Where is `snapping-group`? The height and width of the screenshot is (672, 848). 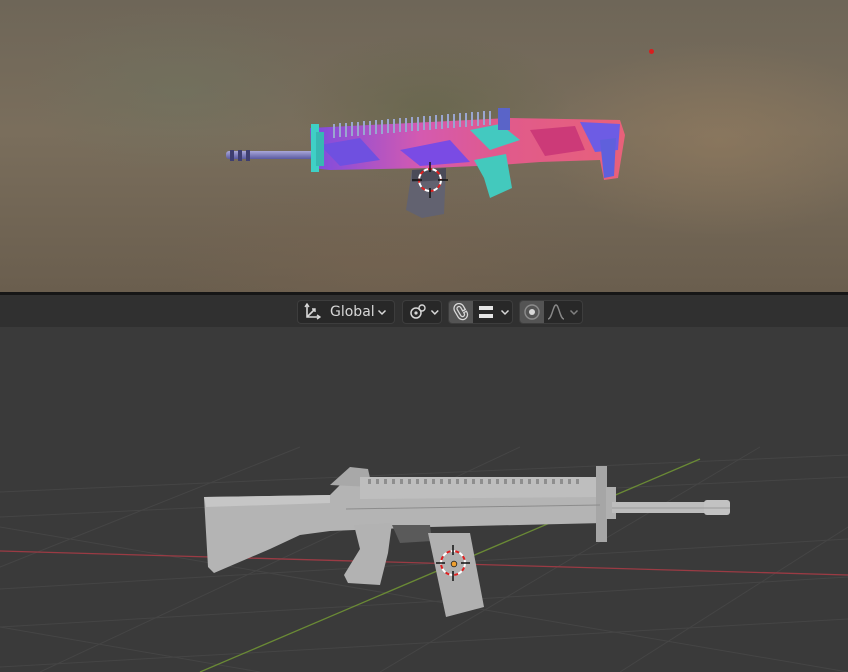
snapping-group is located at coordinates (480, 312).